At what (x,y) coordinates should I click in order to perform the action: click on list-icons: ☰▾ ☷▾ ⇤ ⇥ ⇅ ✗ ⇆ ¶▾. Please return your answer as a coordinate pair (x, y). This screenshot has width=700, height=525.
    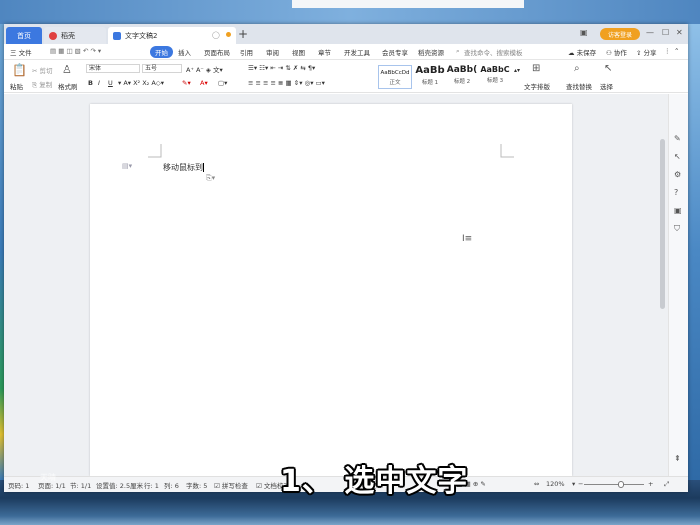
    Looking at the image, I should click on (281, 68).